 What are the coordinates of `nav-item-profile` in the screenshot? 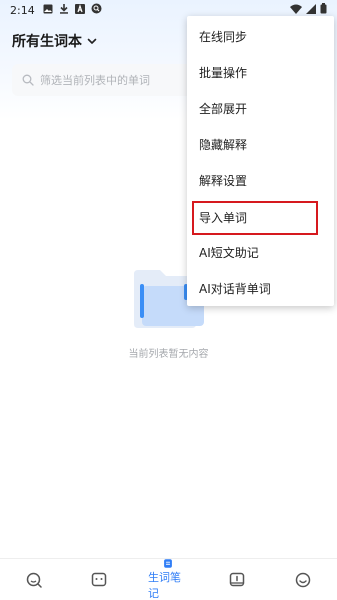 It's located at (303, 579).